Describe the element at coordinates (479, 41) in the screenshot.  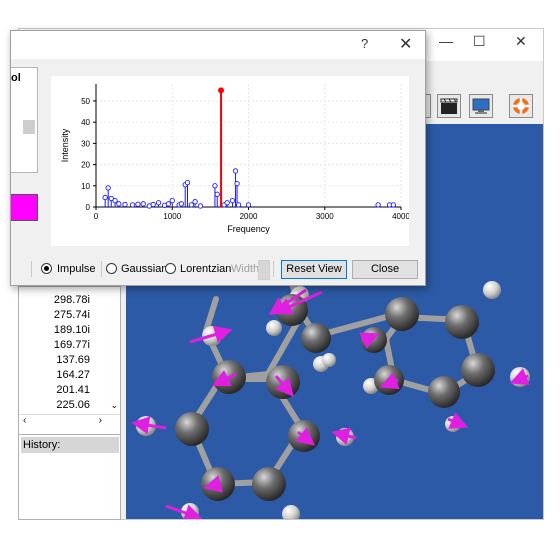
I see `maximize-button: ☐` at that location.